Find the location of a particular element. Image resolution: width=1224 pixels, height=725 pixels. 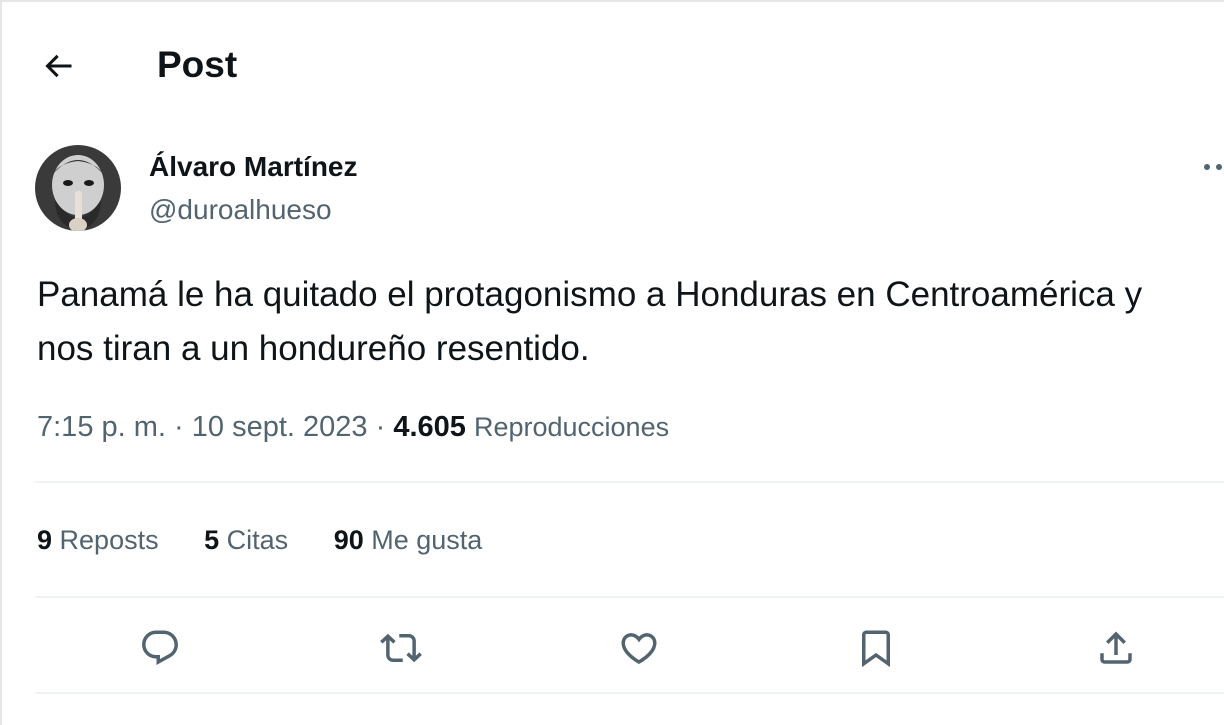

likes-count: 90 is located at coordinates (348, 540).